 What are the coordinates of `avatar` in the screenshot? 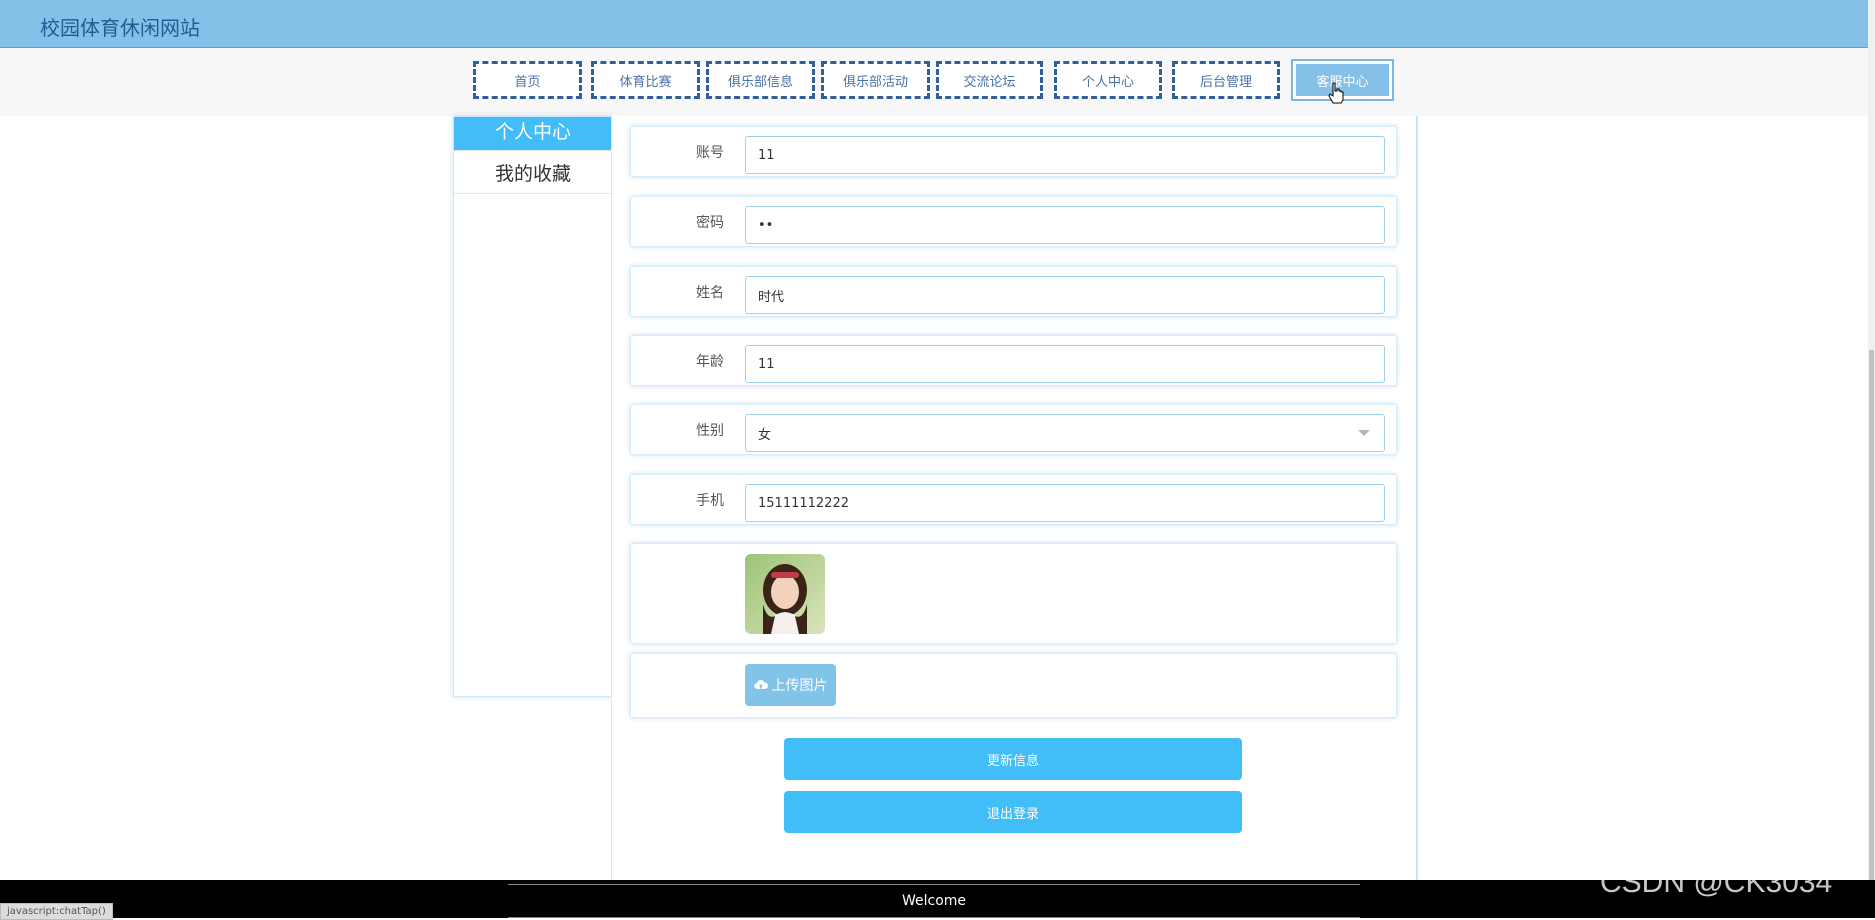 It's located at (785, 594).